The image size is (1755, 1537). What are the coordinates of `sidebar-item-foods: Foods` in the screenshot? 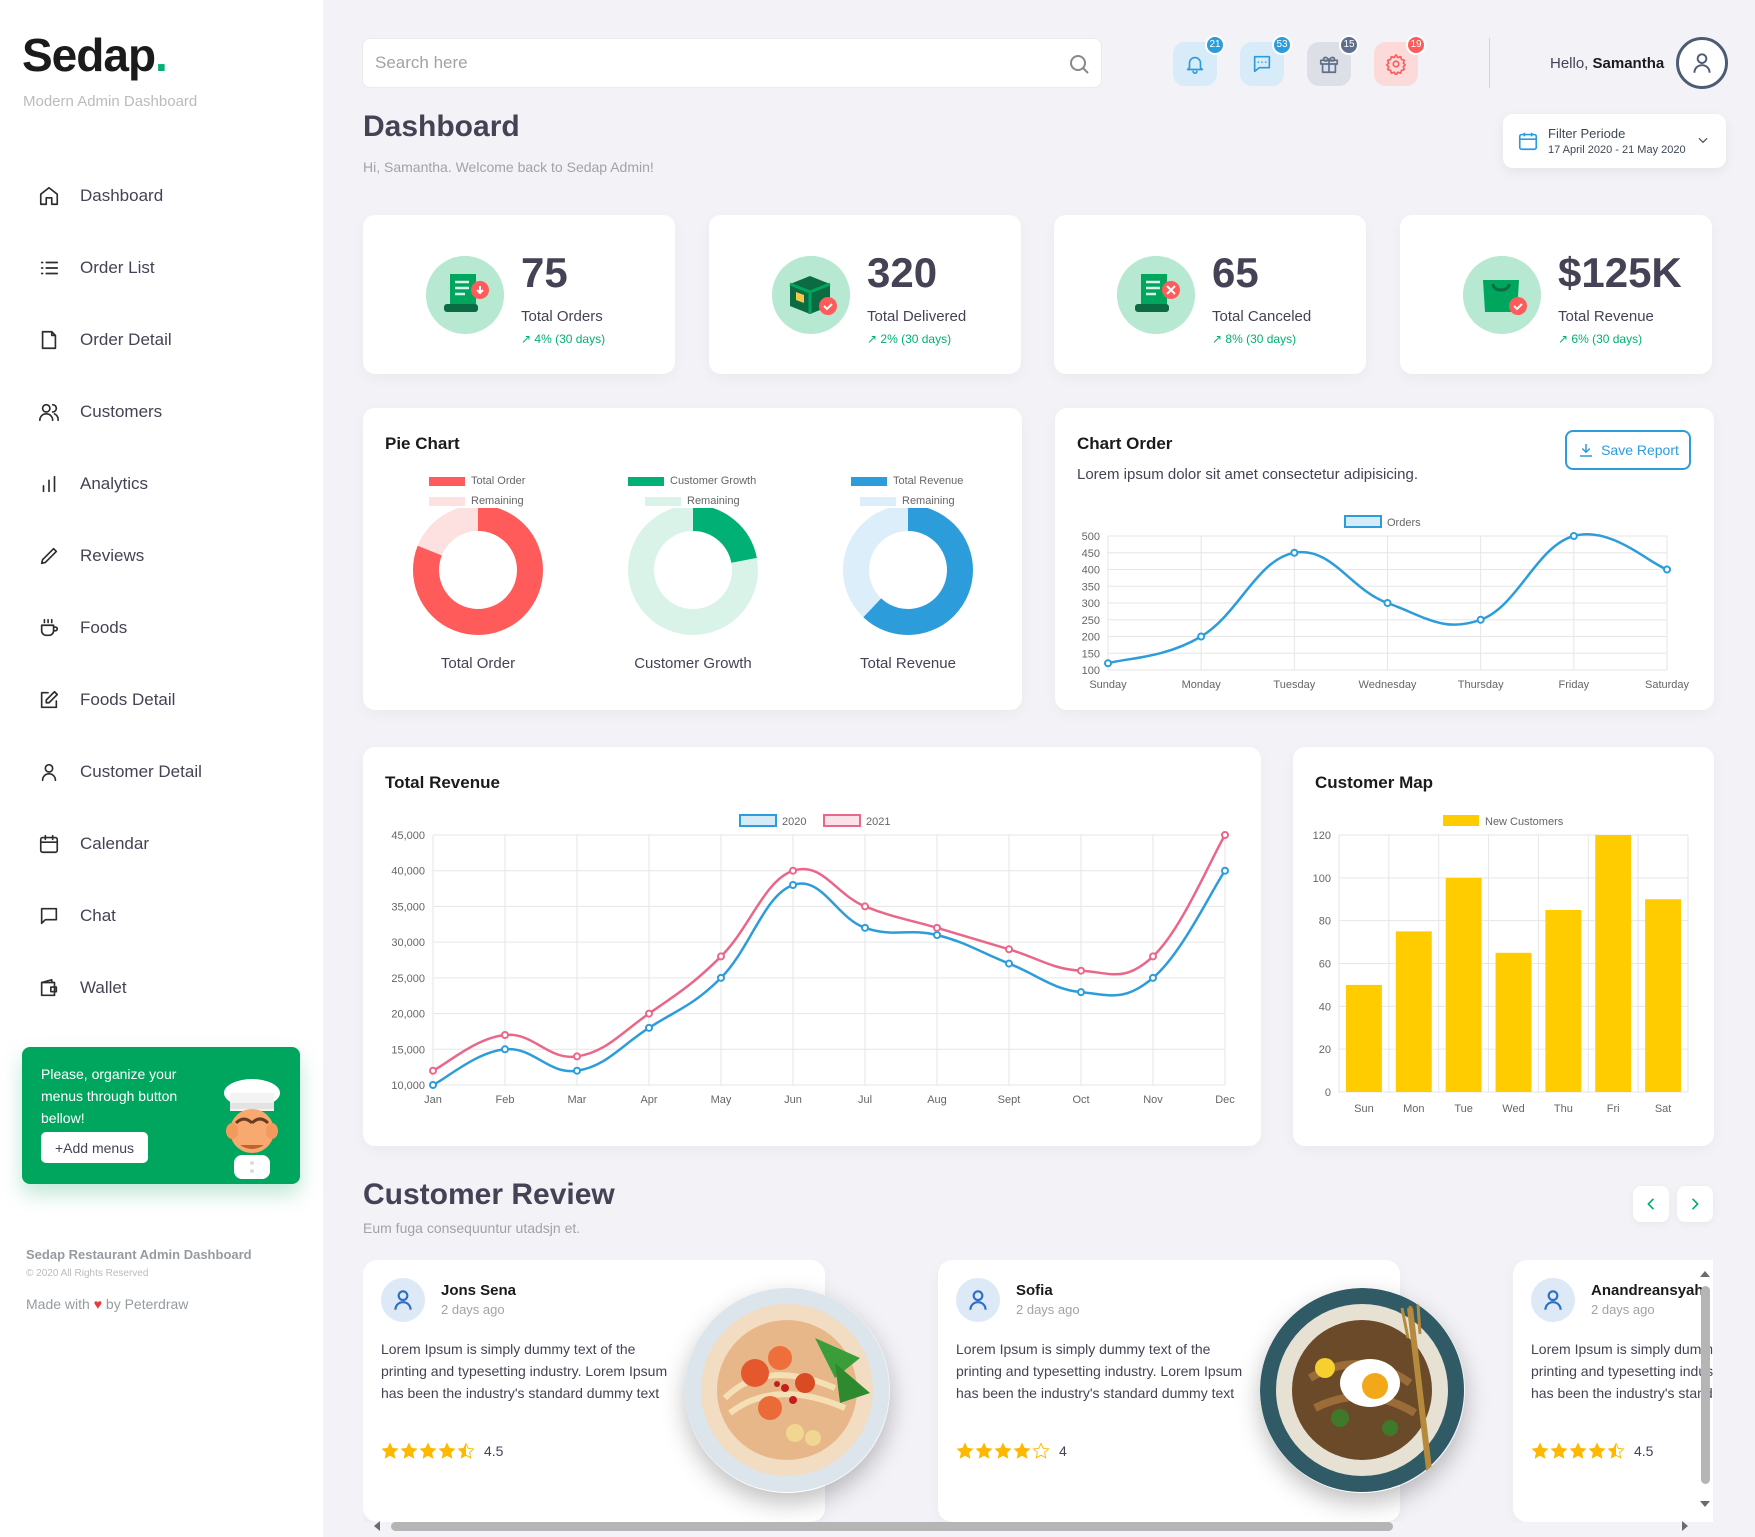 It's located at (161, 628).